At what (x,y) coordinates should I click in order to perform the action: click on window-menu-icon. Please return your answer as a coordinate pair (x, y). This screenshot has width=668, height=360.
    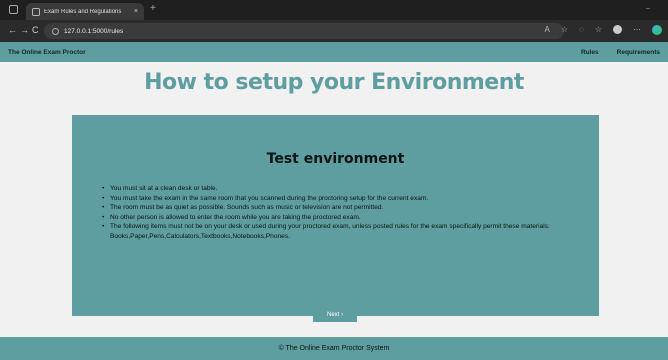
    Looking at the image, I should click on (13, 9).